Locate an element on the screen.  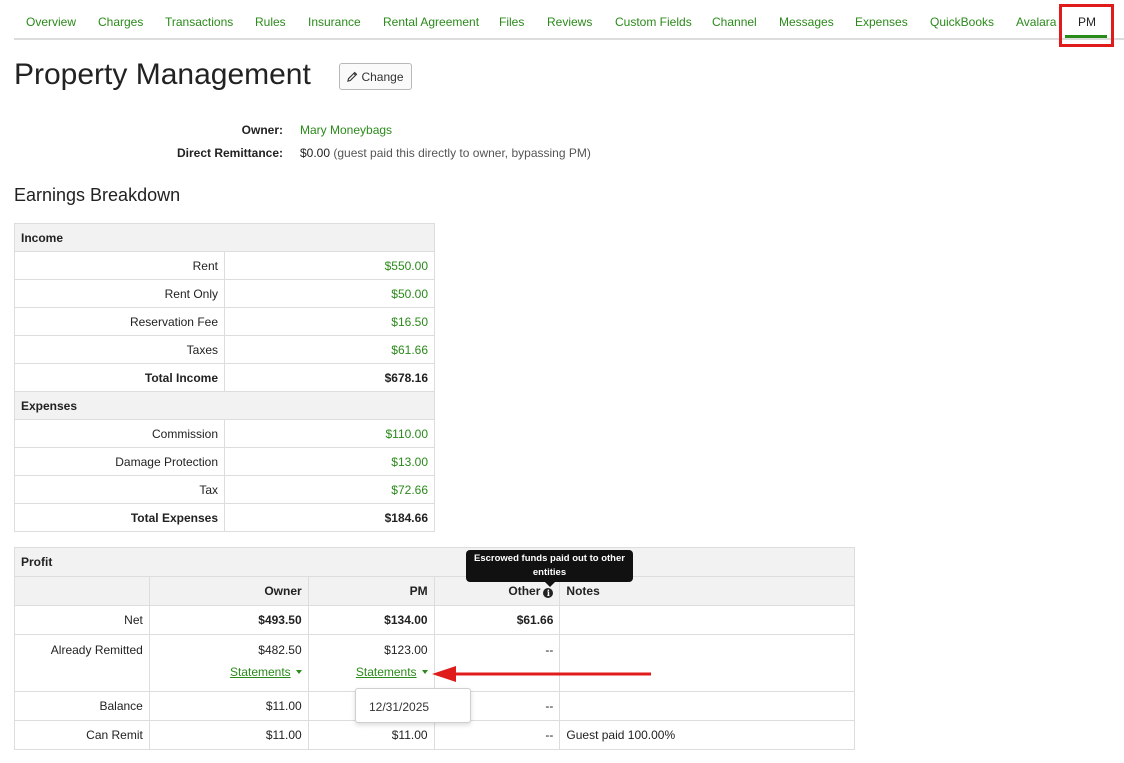
table-row: Taxes $61.66 is located at coordinates (224, 349).